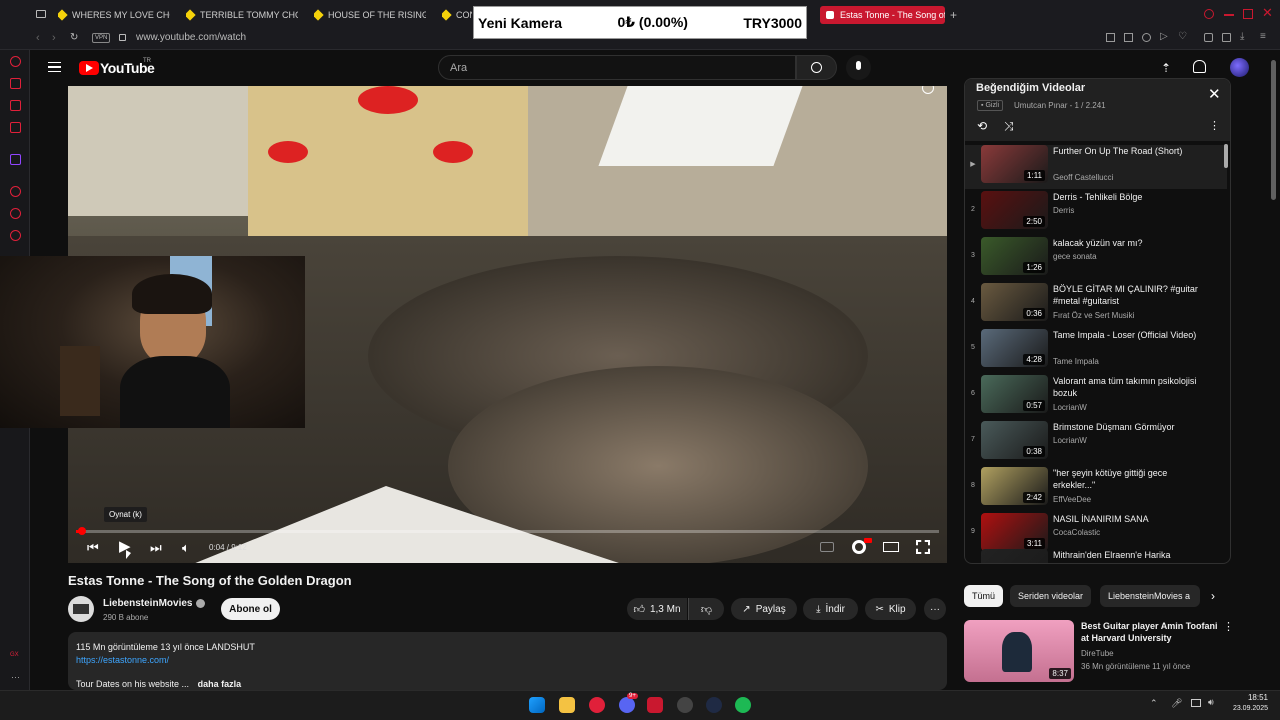 The image size is (1280, 720). What do you see at coordinates (250, 609) in the screenshot?
I see `subscribe-button: Abone ol` at bounding box center [250, 609].